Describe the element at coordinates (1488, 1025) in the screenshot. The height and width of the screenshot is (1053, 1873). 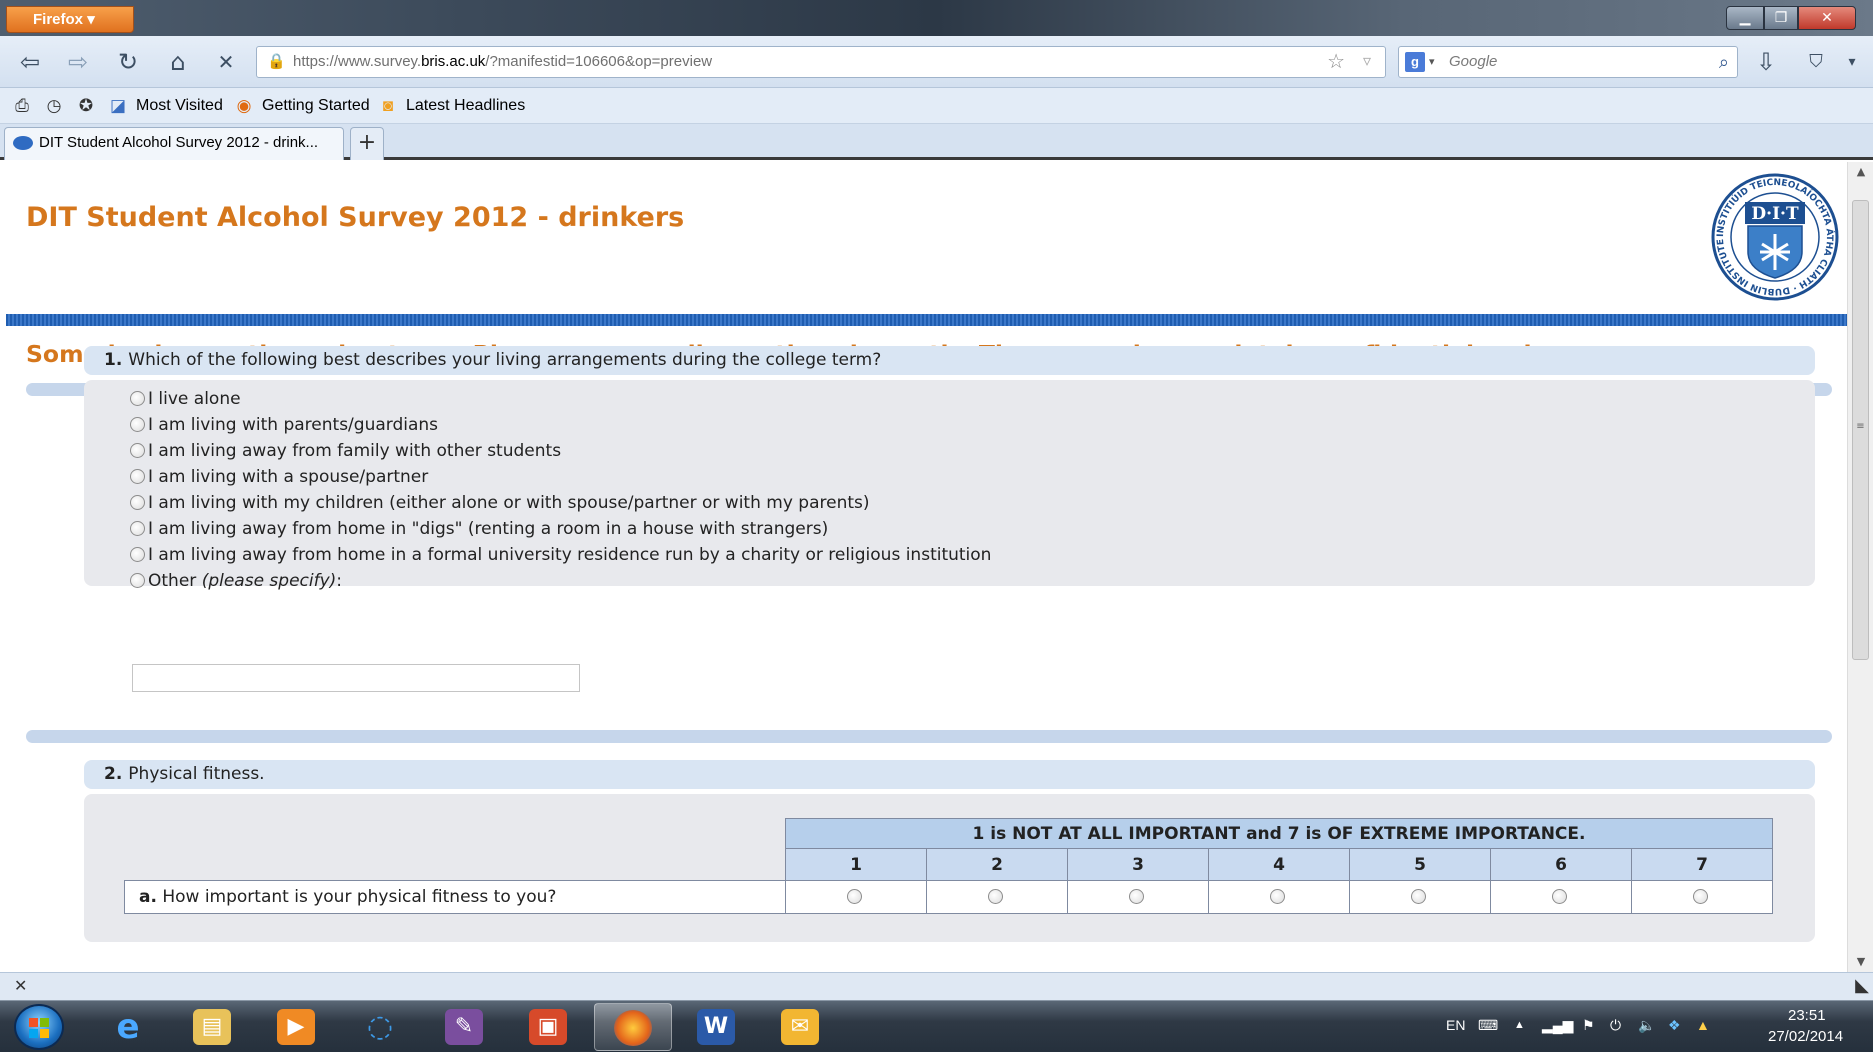
I see `keyboard-icon: ⌨` at that location.